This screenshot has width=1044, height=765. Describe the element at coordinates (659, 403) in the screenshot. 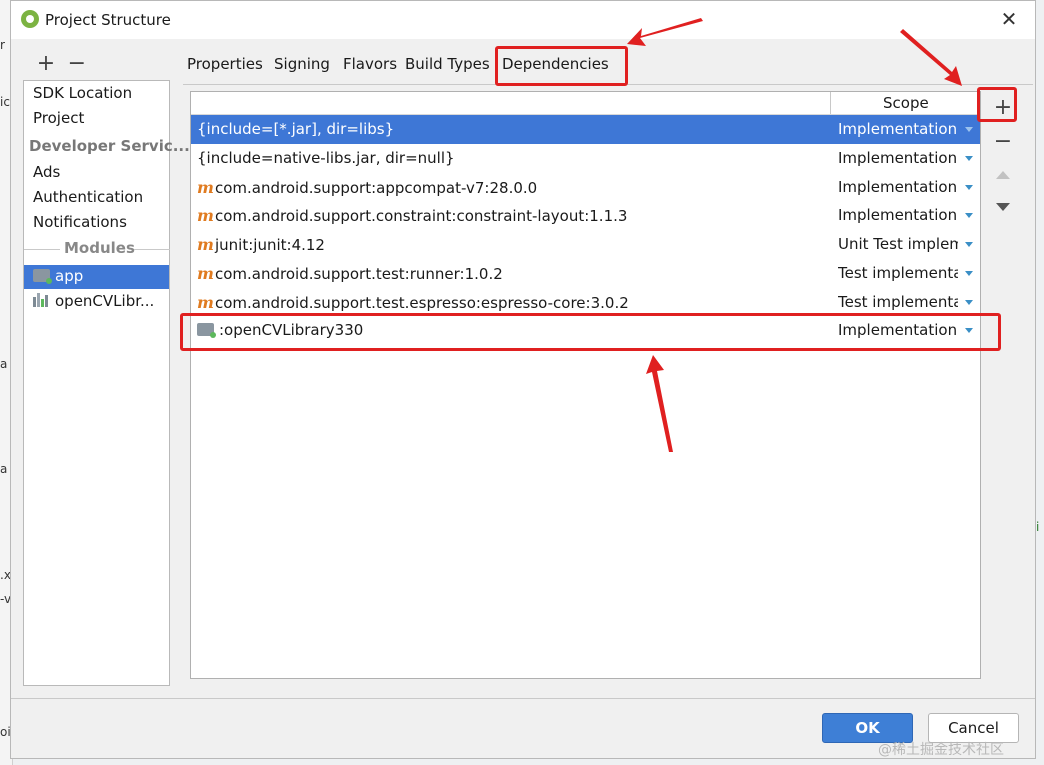

I see `arrow-to-opencv-row` at that location.